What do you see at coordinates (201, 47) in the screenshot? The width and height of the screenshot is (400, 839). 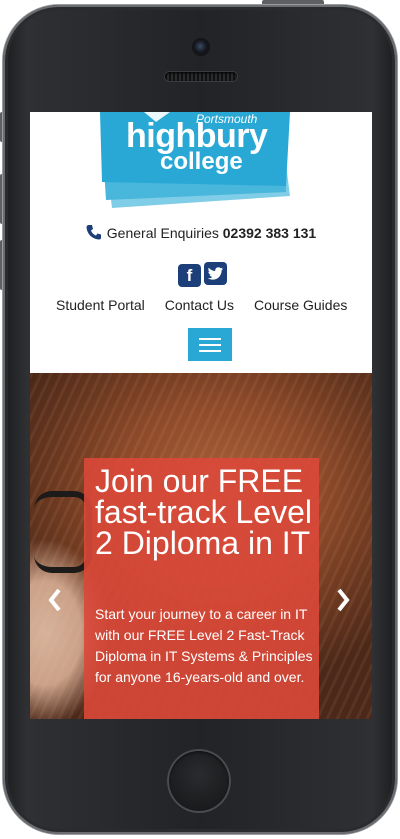 I see `front-camera` at bounding box center [201, 47].